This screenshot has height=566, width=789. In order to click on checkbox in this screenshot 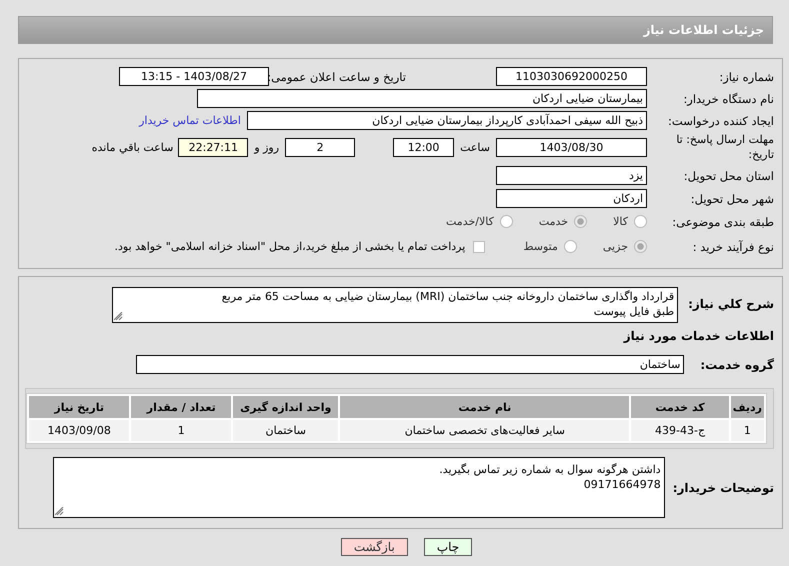, I will do `click(479, 246)`.